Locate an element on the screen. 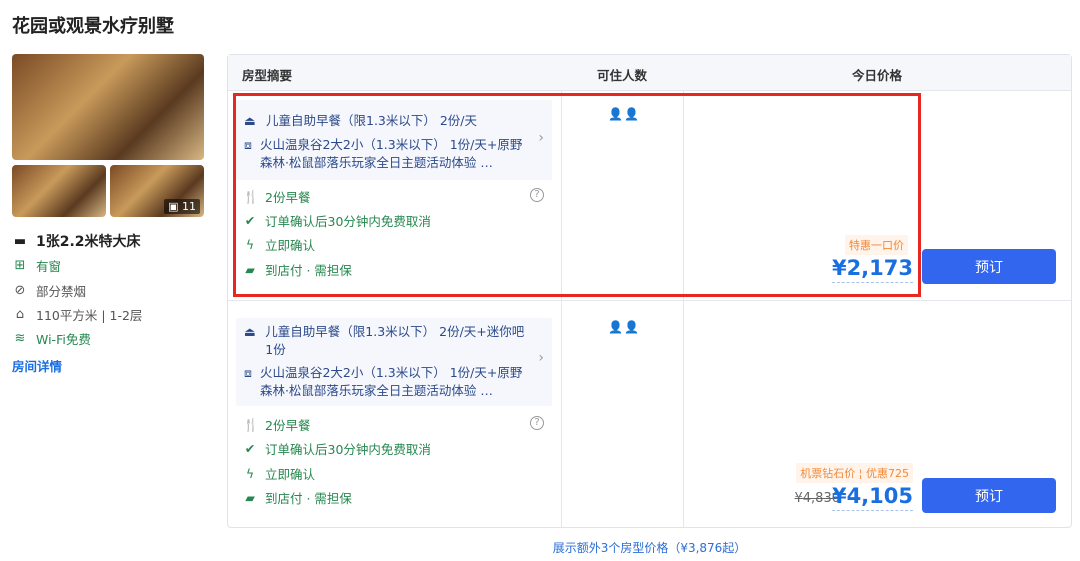  header-price: 今日价格 is located at coordinates (876, 75).